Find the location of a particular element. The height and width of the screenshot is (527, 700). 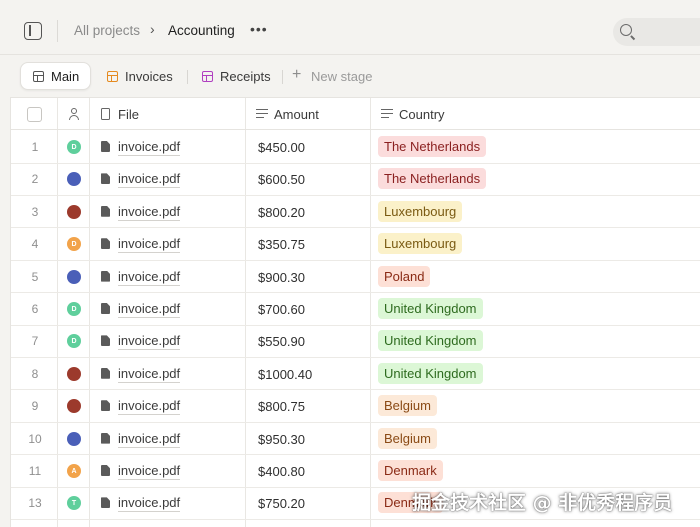

row-number: 3 is located at coordinates (35, 211).